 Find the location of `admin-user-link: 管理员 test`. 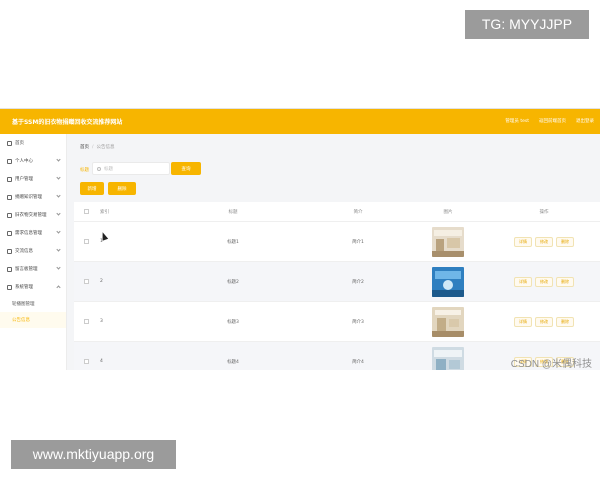

admin-user-link: 管理员 test is located at coordinates (517, 121).